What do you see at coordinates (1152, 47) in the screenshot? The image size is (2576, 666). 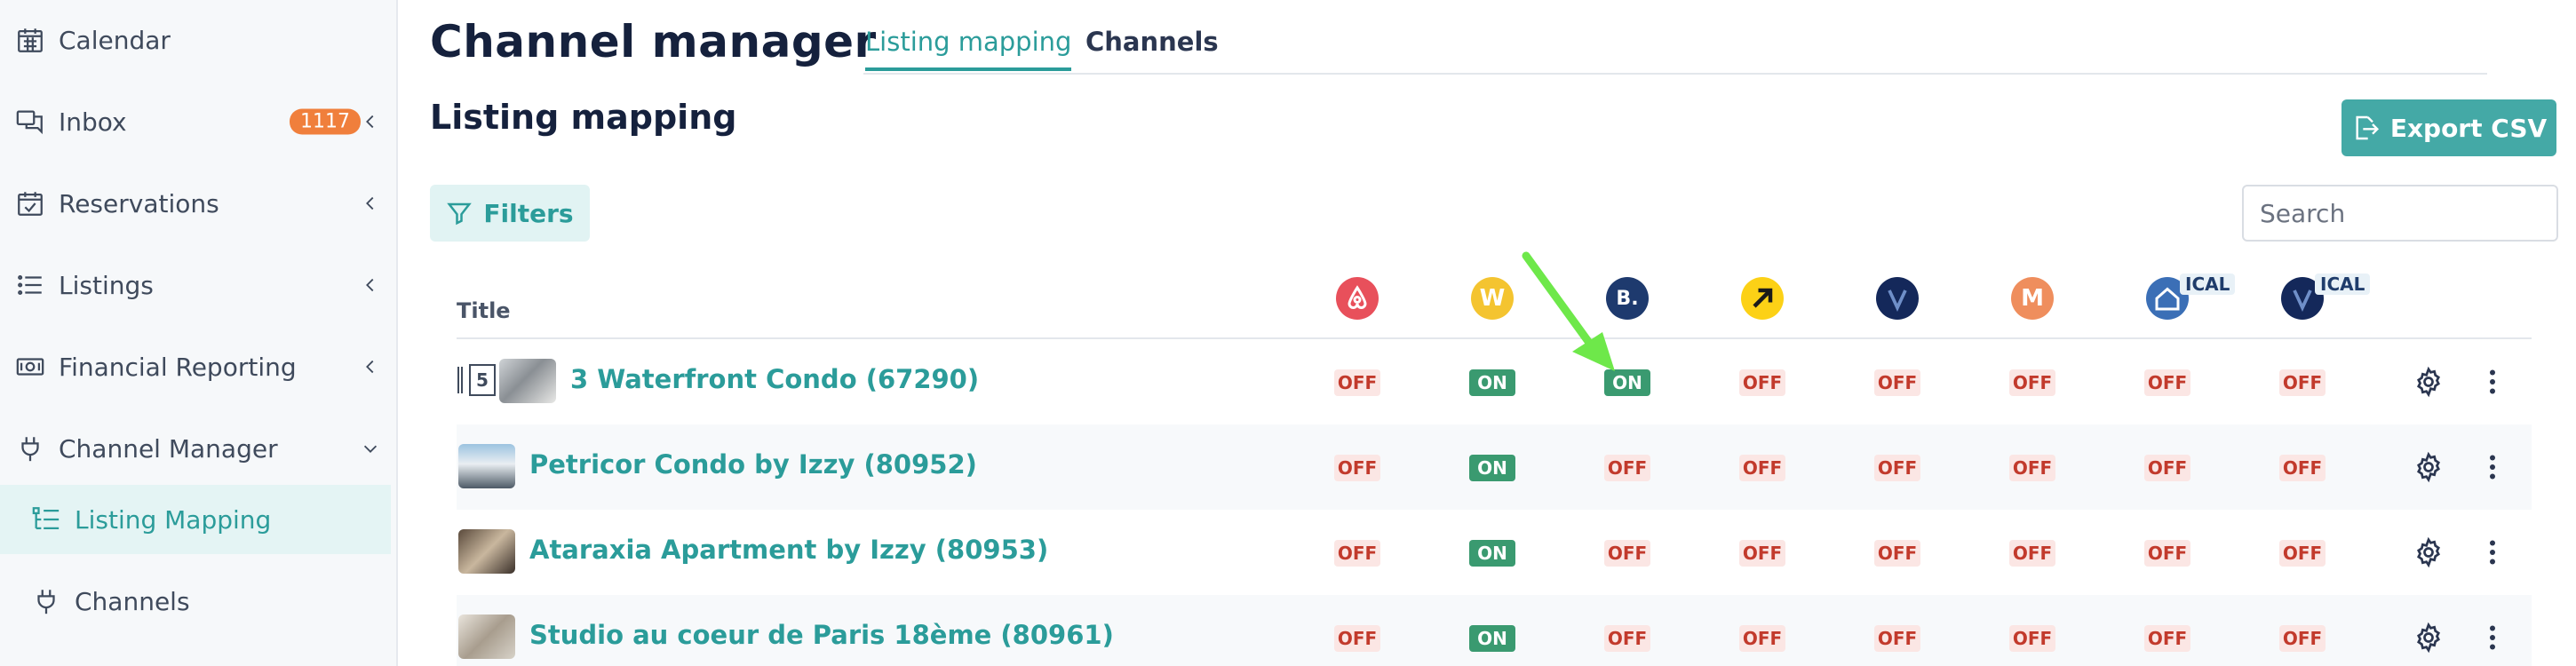 I see `tab-channels: Channels` at bounding box center [1152, 47].